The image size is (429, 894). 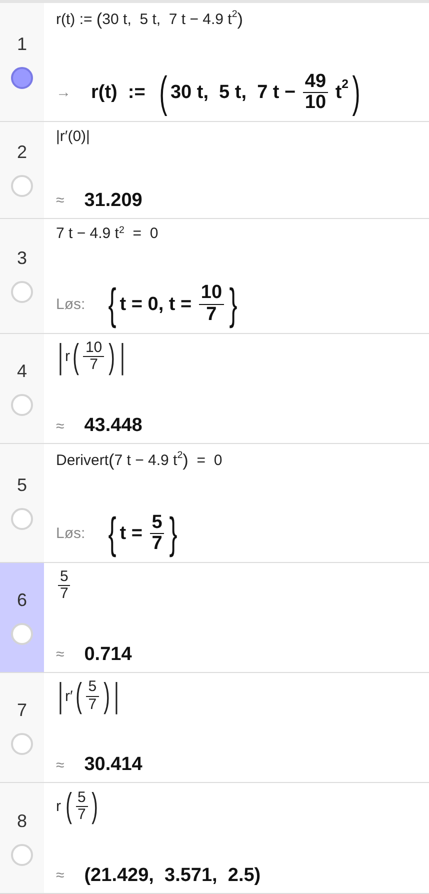 I want to click on row-header: 2, so click(x=22, y=170).